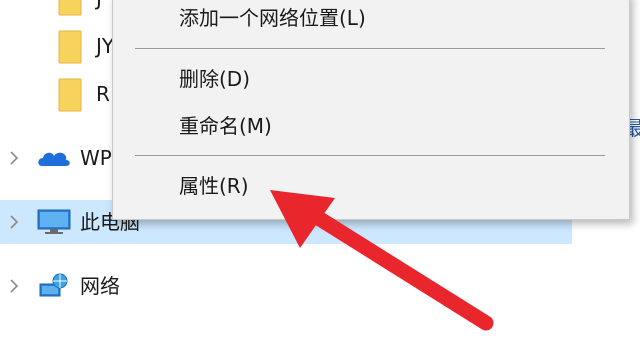 The width and height of the screenshot is (640, 356). Describe the element at coordinates (272, 18) in the screenshot. I see `menu-item-add-network-location: 添加一个网络位置(L)` at that location.